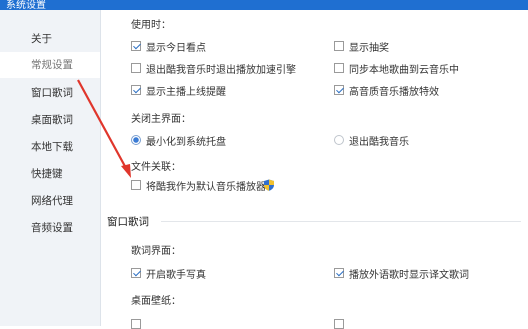  What do you see at coordinates (136, 46) in the screenshot?
I see `option-show-today-checkbox` at bounding box center [136, 46].